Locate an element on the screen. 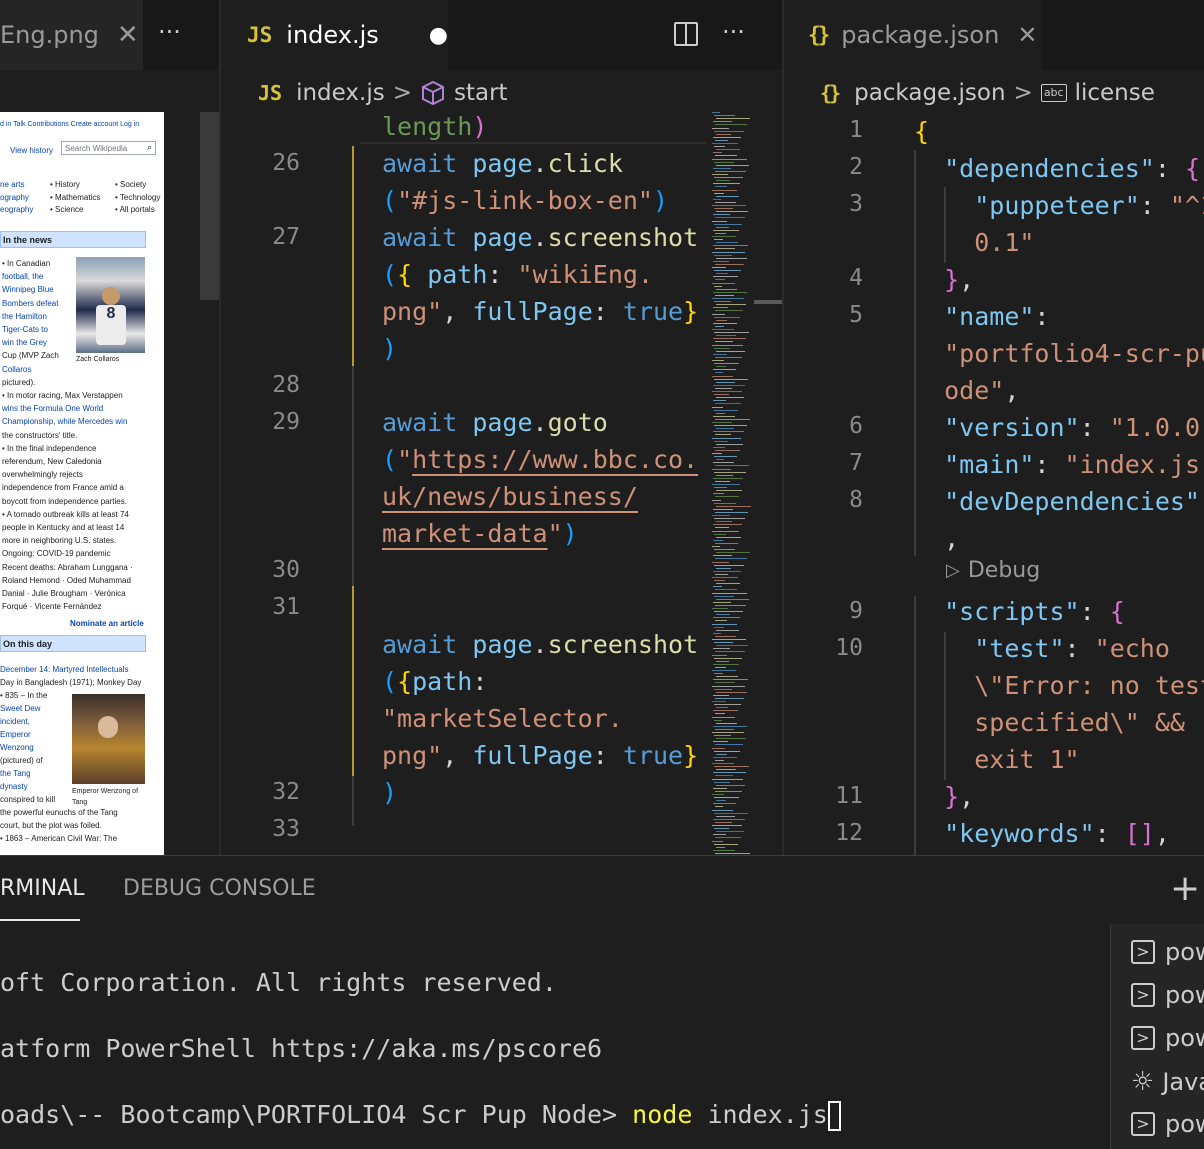  scrollbar-thumb is located at coordinates (768, 302).